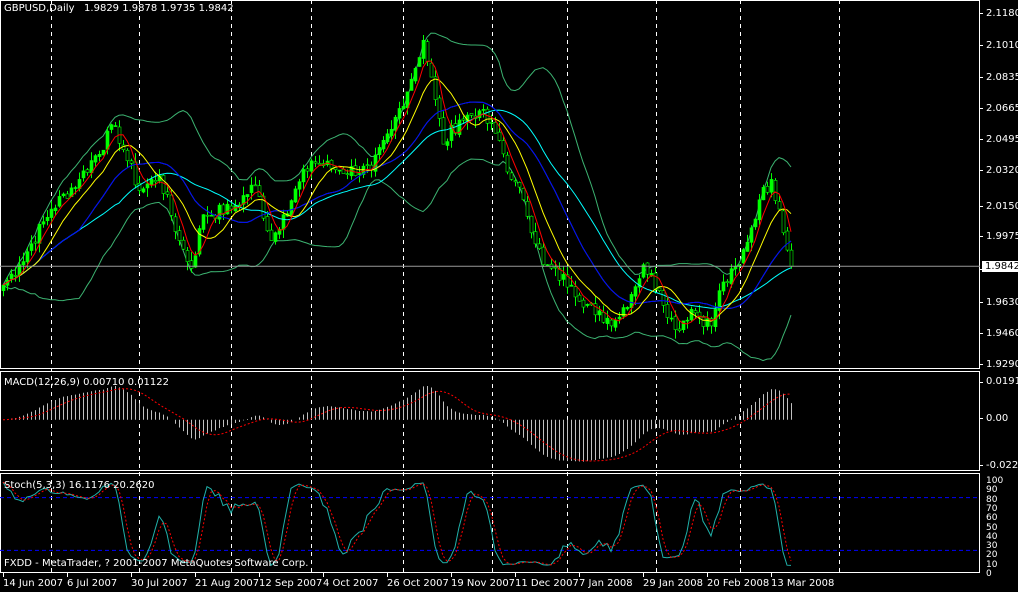 The width and height of the screenshot is (1018, 592). I want to click on date-axis-label: 21 Aug 2007, so click(227, 583).